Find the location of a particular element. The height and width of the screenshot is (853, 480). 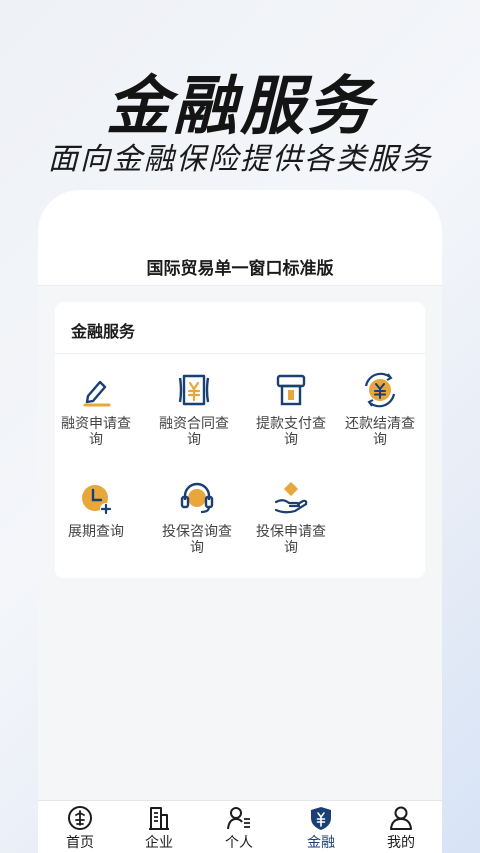

tab-personal: 个人 is located at coordinates (239, 827).